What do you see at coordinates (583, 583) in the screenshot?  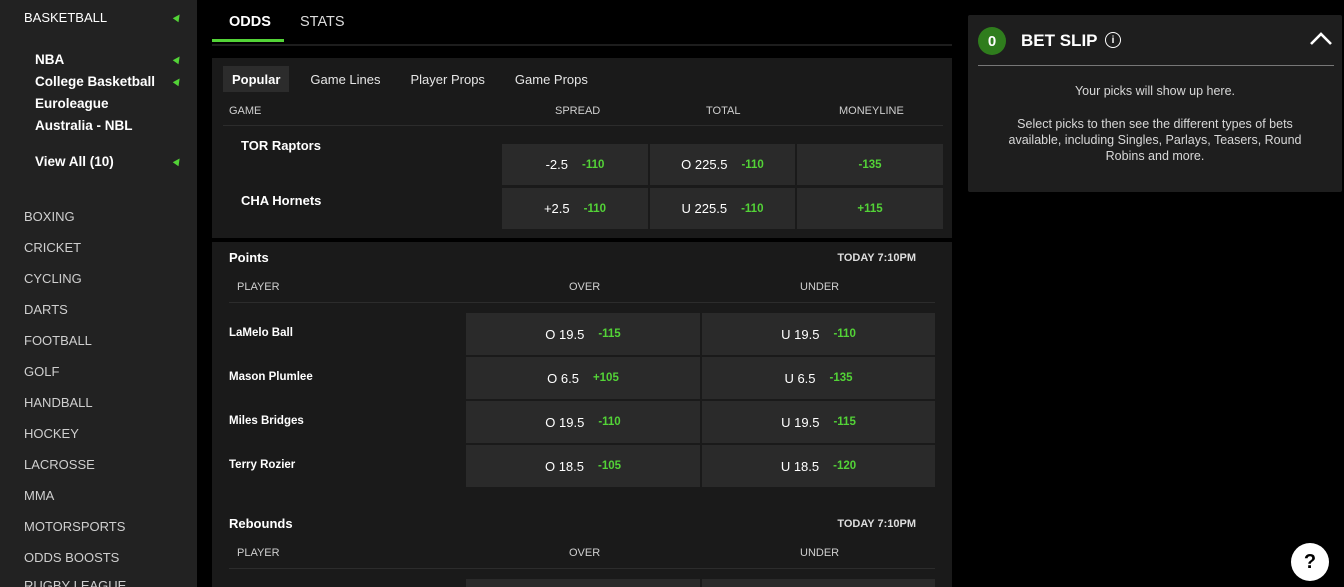 I see `over-cell` at bounding box center [583, 583].